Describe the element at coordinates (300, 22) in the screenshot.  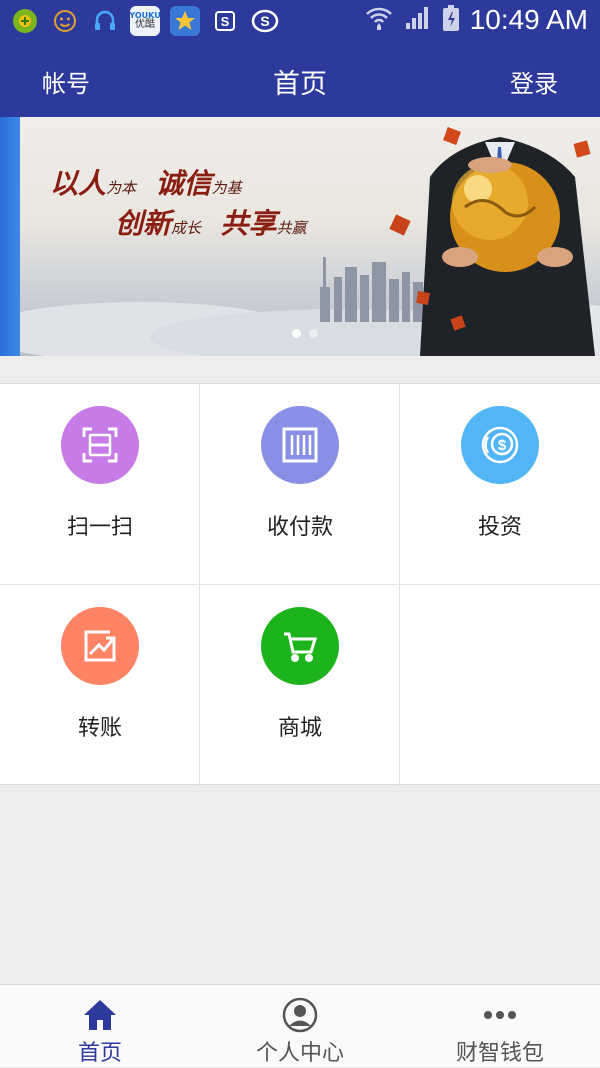
I see `status-bar: YOUKU 优酷 S S 10:49 AM` at that location.